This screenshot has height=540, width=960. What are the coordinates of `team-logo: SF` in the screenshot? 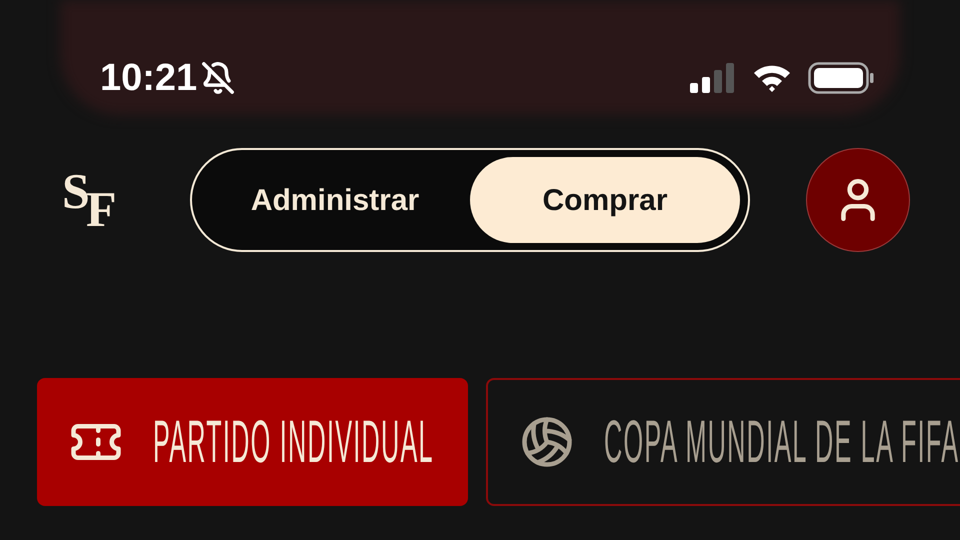 It's located at (90, 200).